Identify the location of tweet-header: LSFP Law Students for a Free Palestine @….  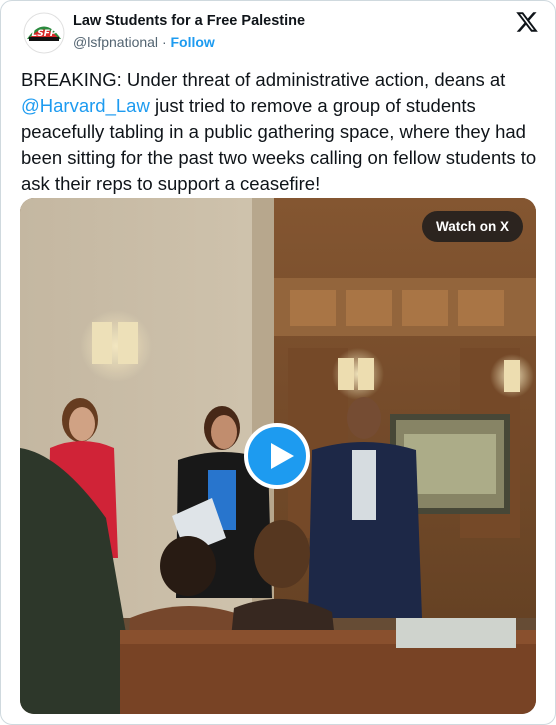
(280, 32).